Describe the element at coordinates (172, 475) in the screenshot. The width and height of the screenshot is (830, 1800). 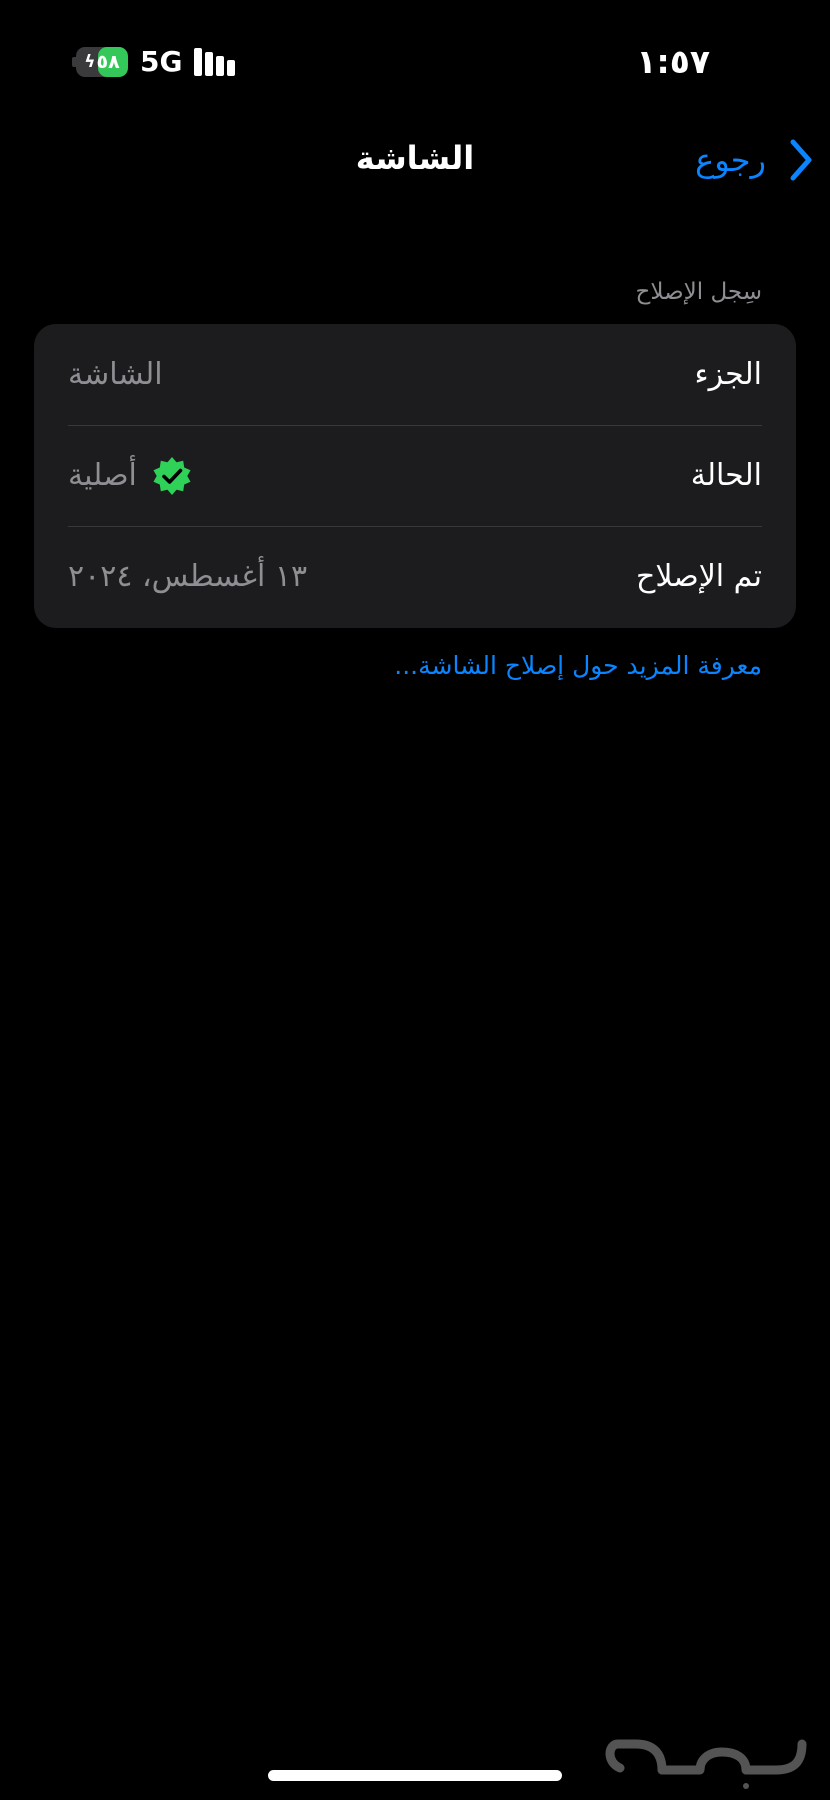
I see `verified-badge-icon` at that location.